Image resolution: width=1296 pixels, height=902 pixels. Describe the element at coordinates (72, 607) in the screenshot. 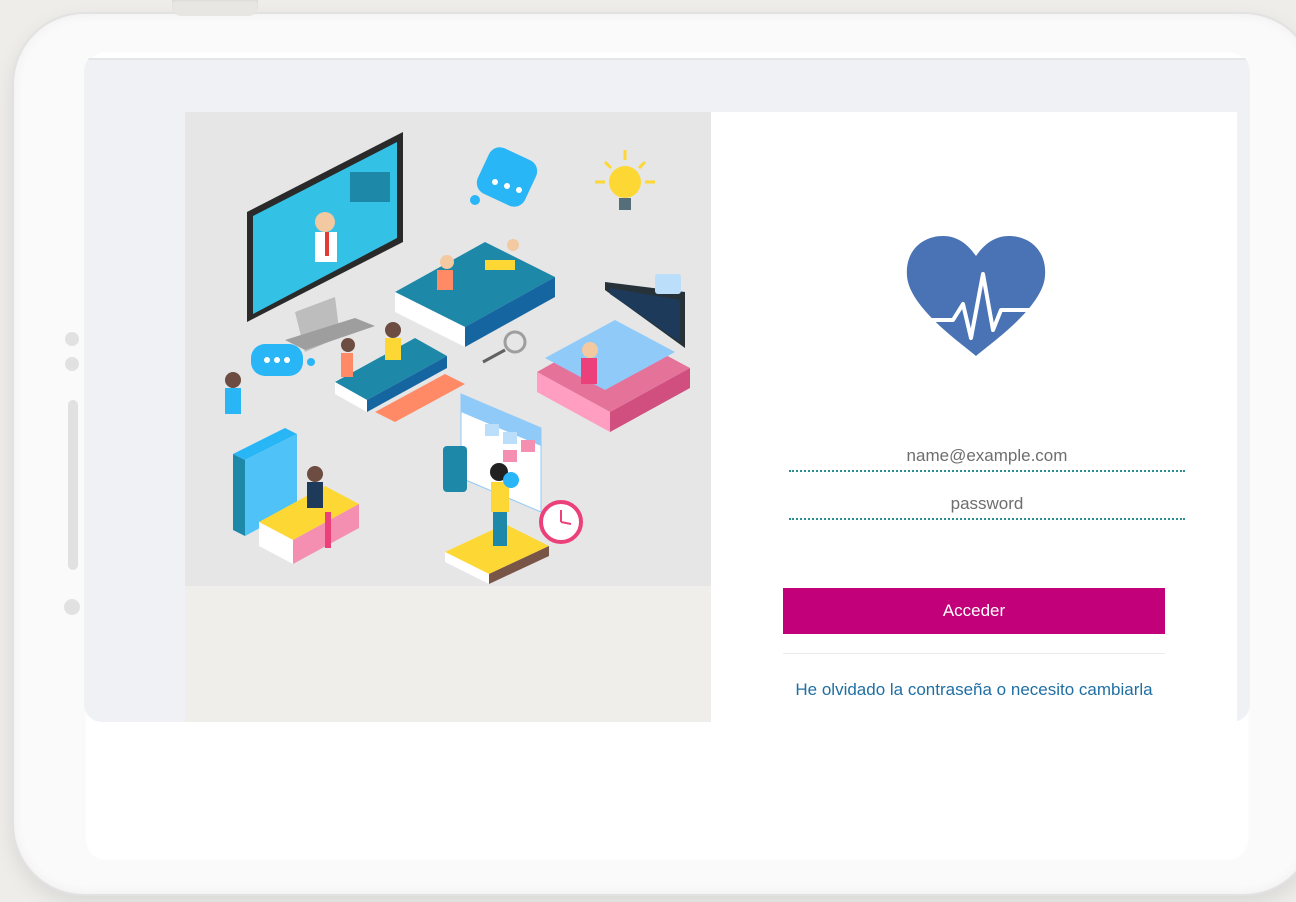

I see `home-button` at that location.